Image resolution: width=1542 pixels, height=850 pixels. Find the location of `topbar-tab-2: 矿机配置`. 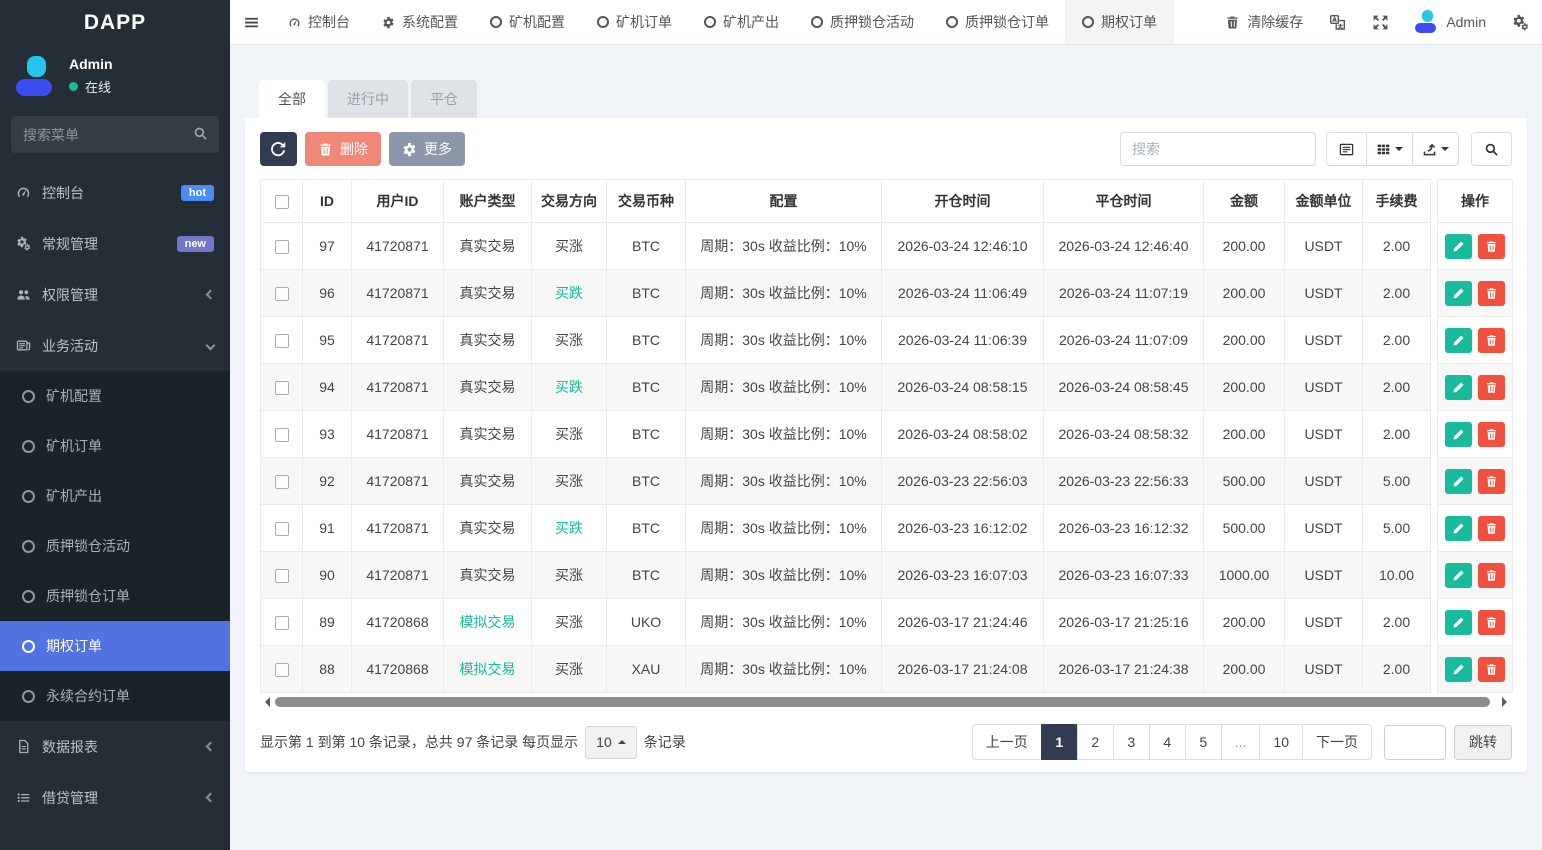

topbar-tab-2: 矿机配置 is located at coordinates (527, 22).